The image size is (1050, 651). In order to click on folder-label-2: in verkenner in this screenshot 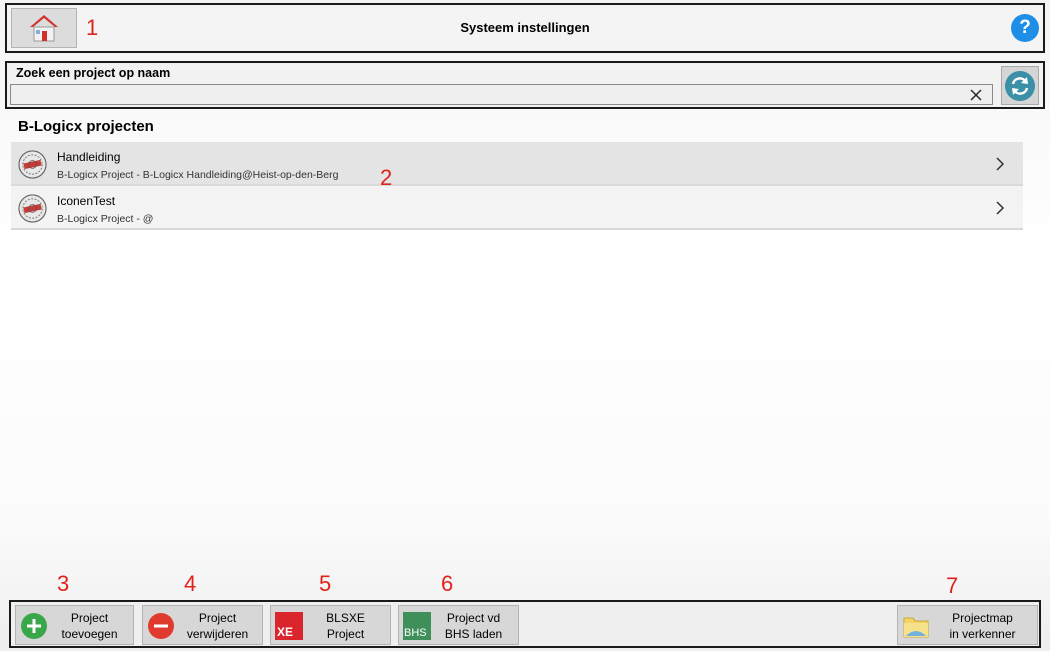, I will do `click(982, 634)`.